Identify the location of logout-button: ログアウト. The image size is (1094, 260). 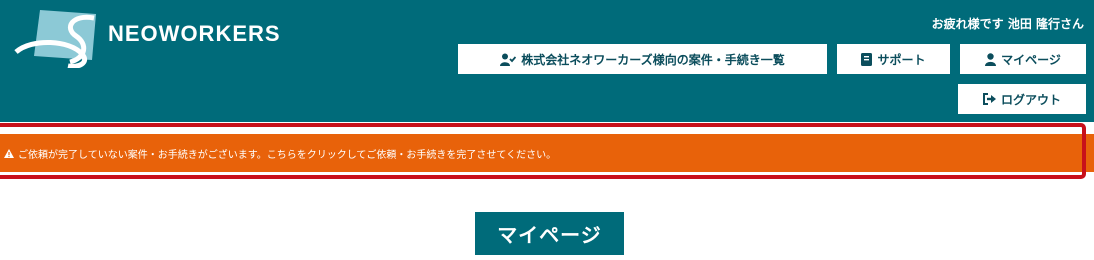
(1022, 99).